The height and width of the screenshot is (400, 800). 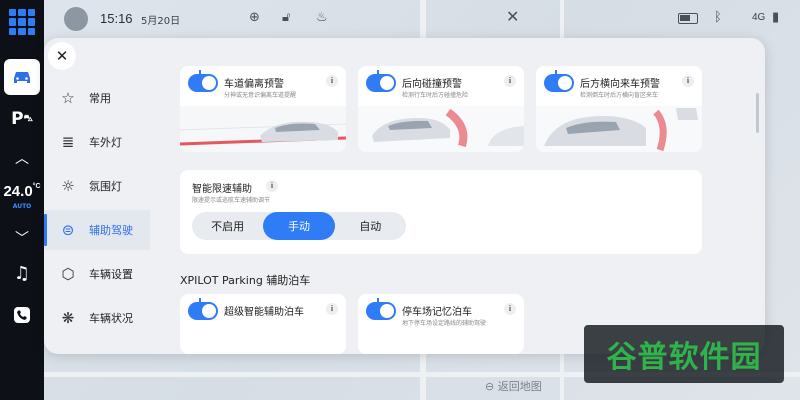 I want to click on left-dock: P ⛍︎ ︿ 24.0°C AUTO ﹀ ♫, so click(x=22, y=200).